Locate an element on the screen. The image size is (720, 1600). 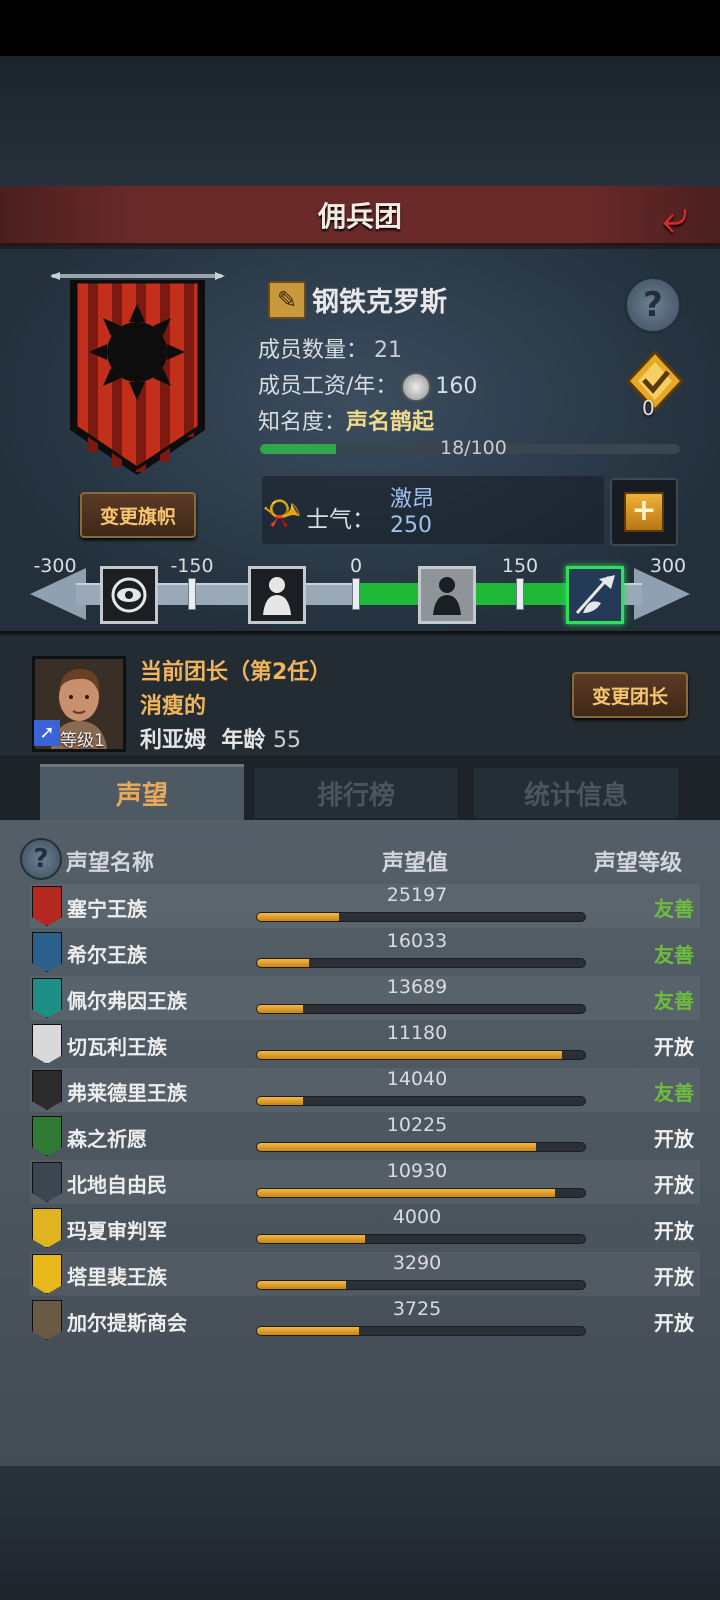
tick-label: 0 is located at coordinates (356, 566).